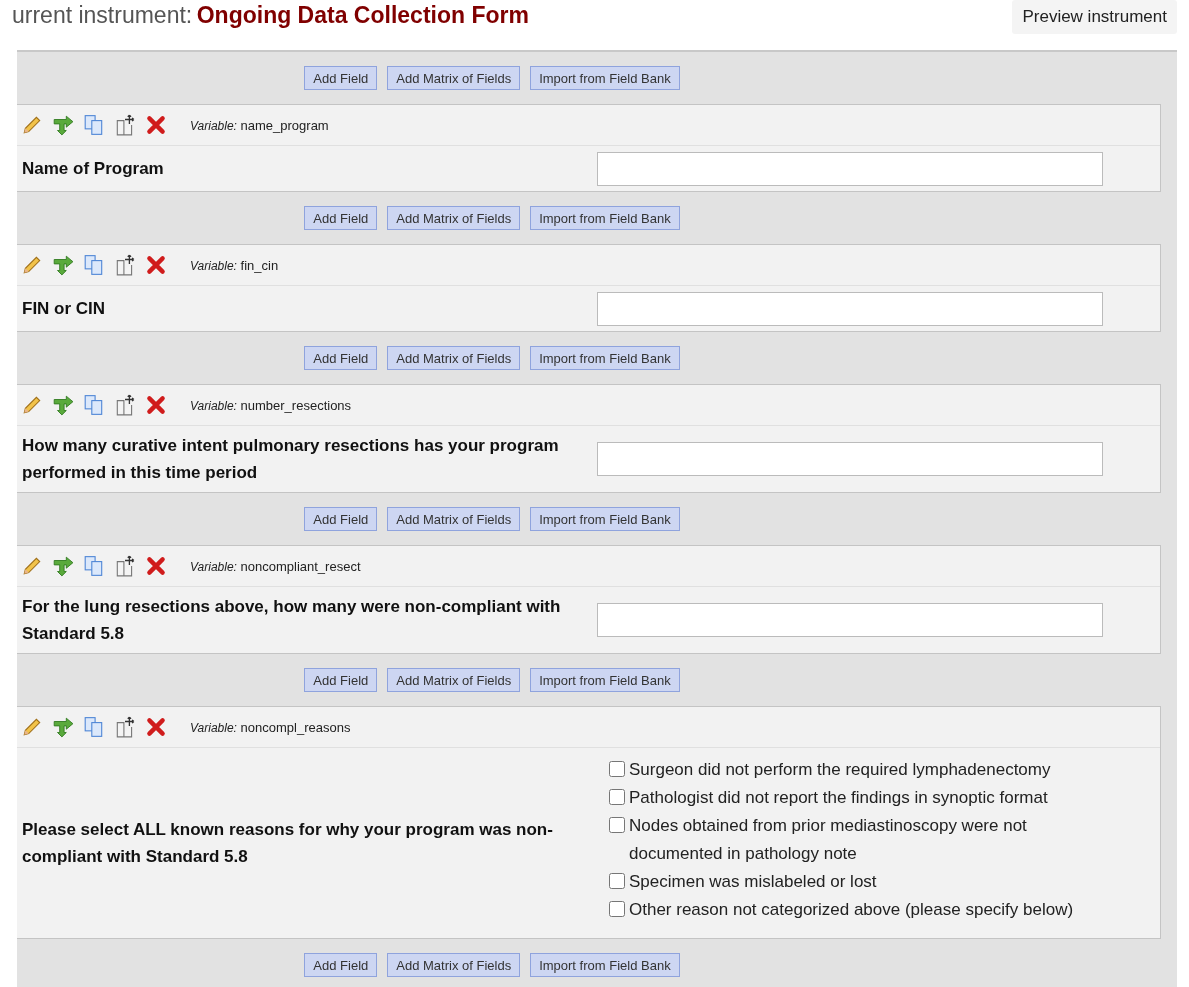  Describe the element at coordinates (271, 405) in the screenshot. I see `variable-name: Variable: number_resections` at that location.